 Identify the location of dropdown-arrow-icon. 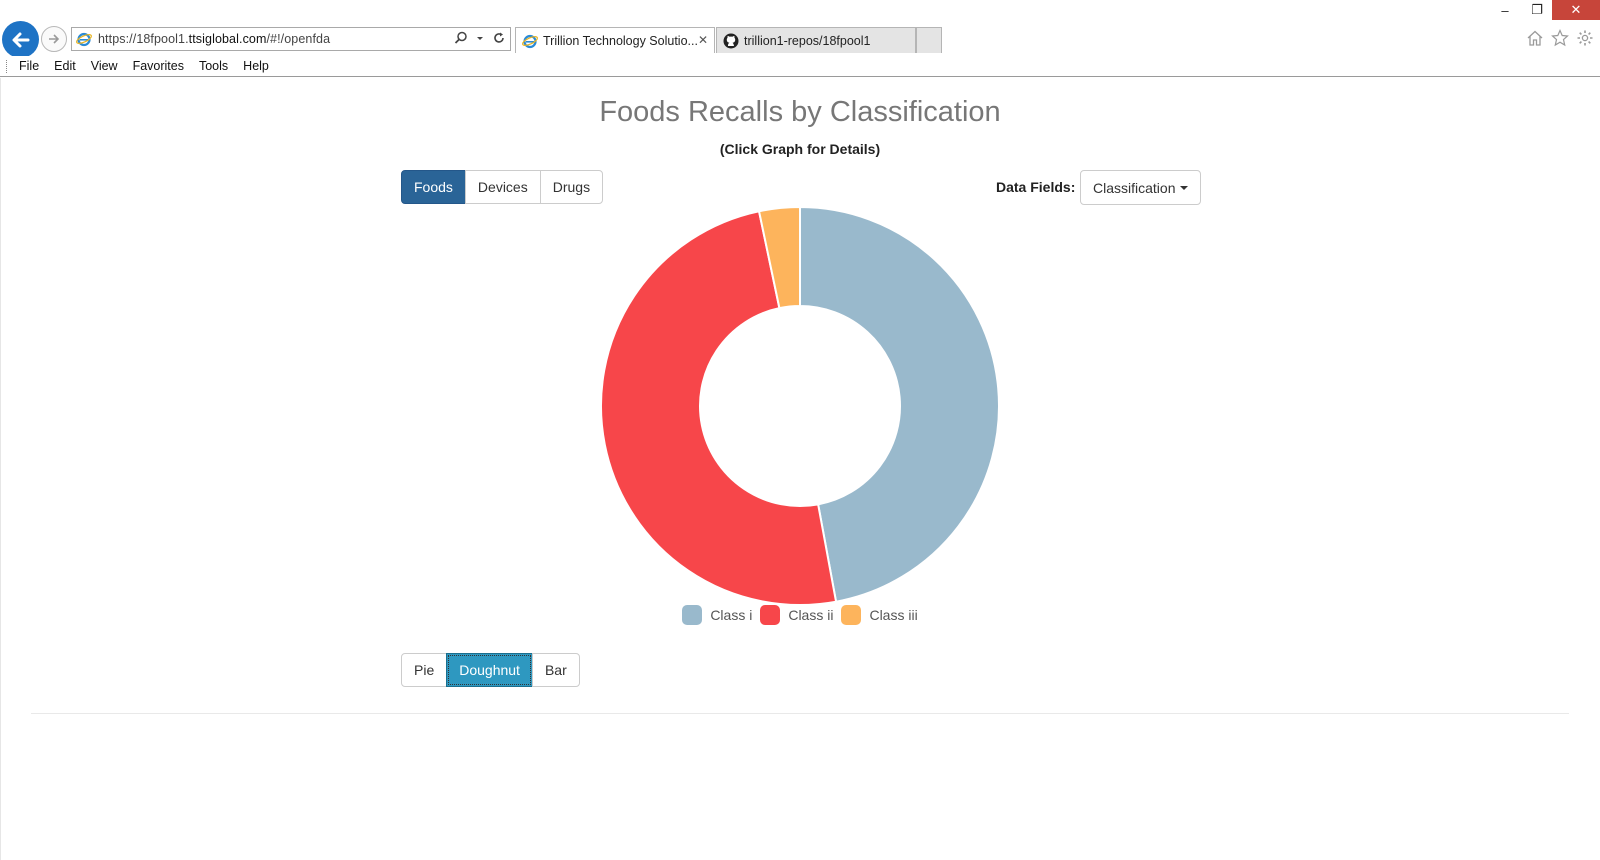
(480, 38).